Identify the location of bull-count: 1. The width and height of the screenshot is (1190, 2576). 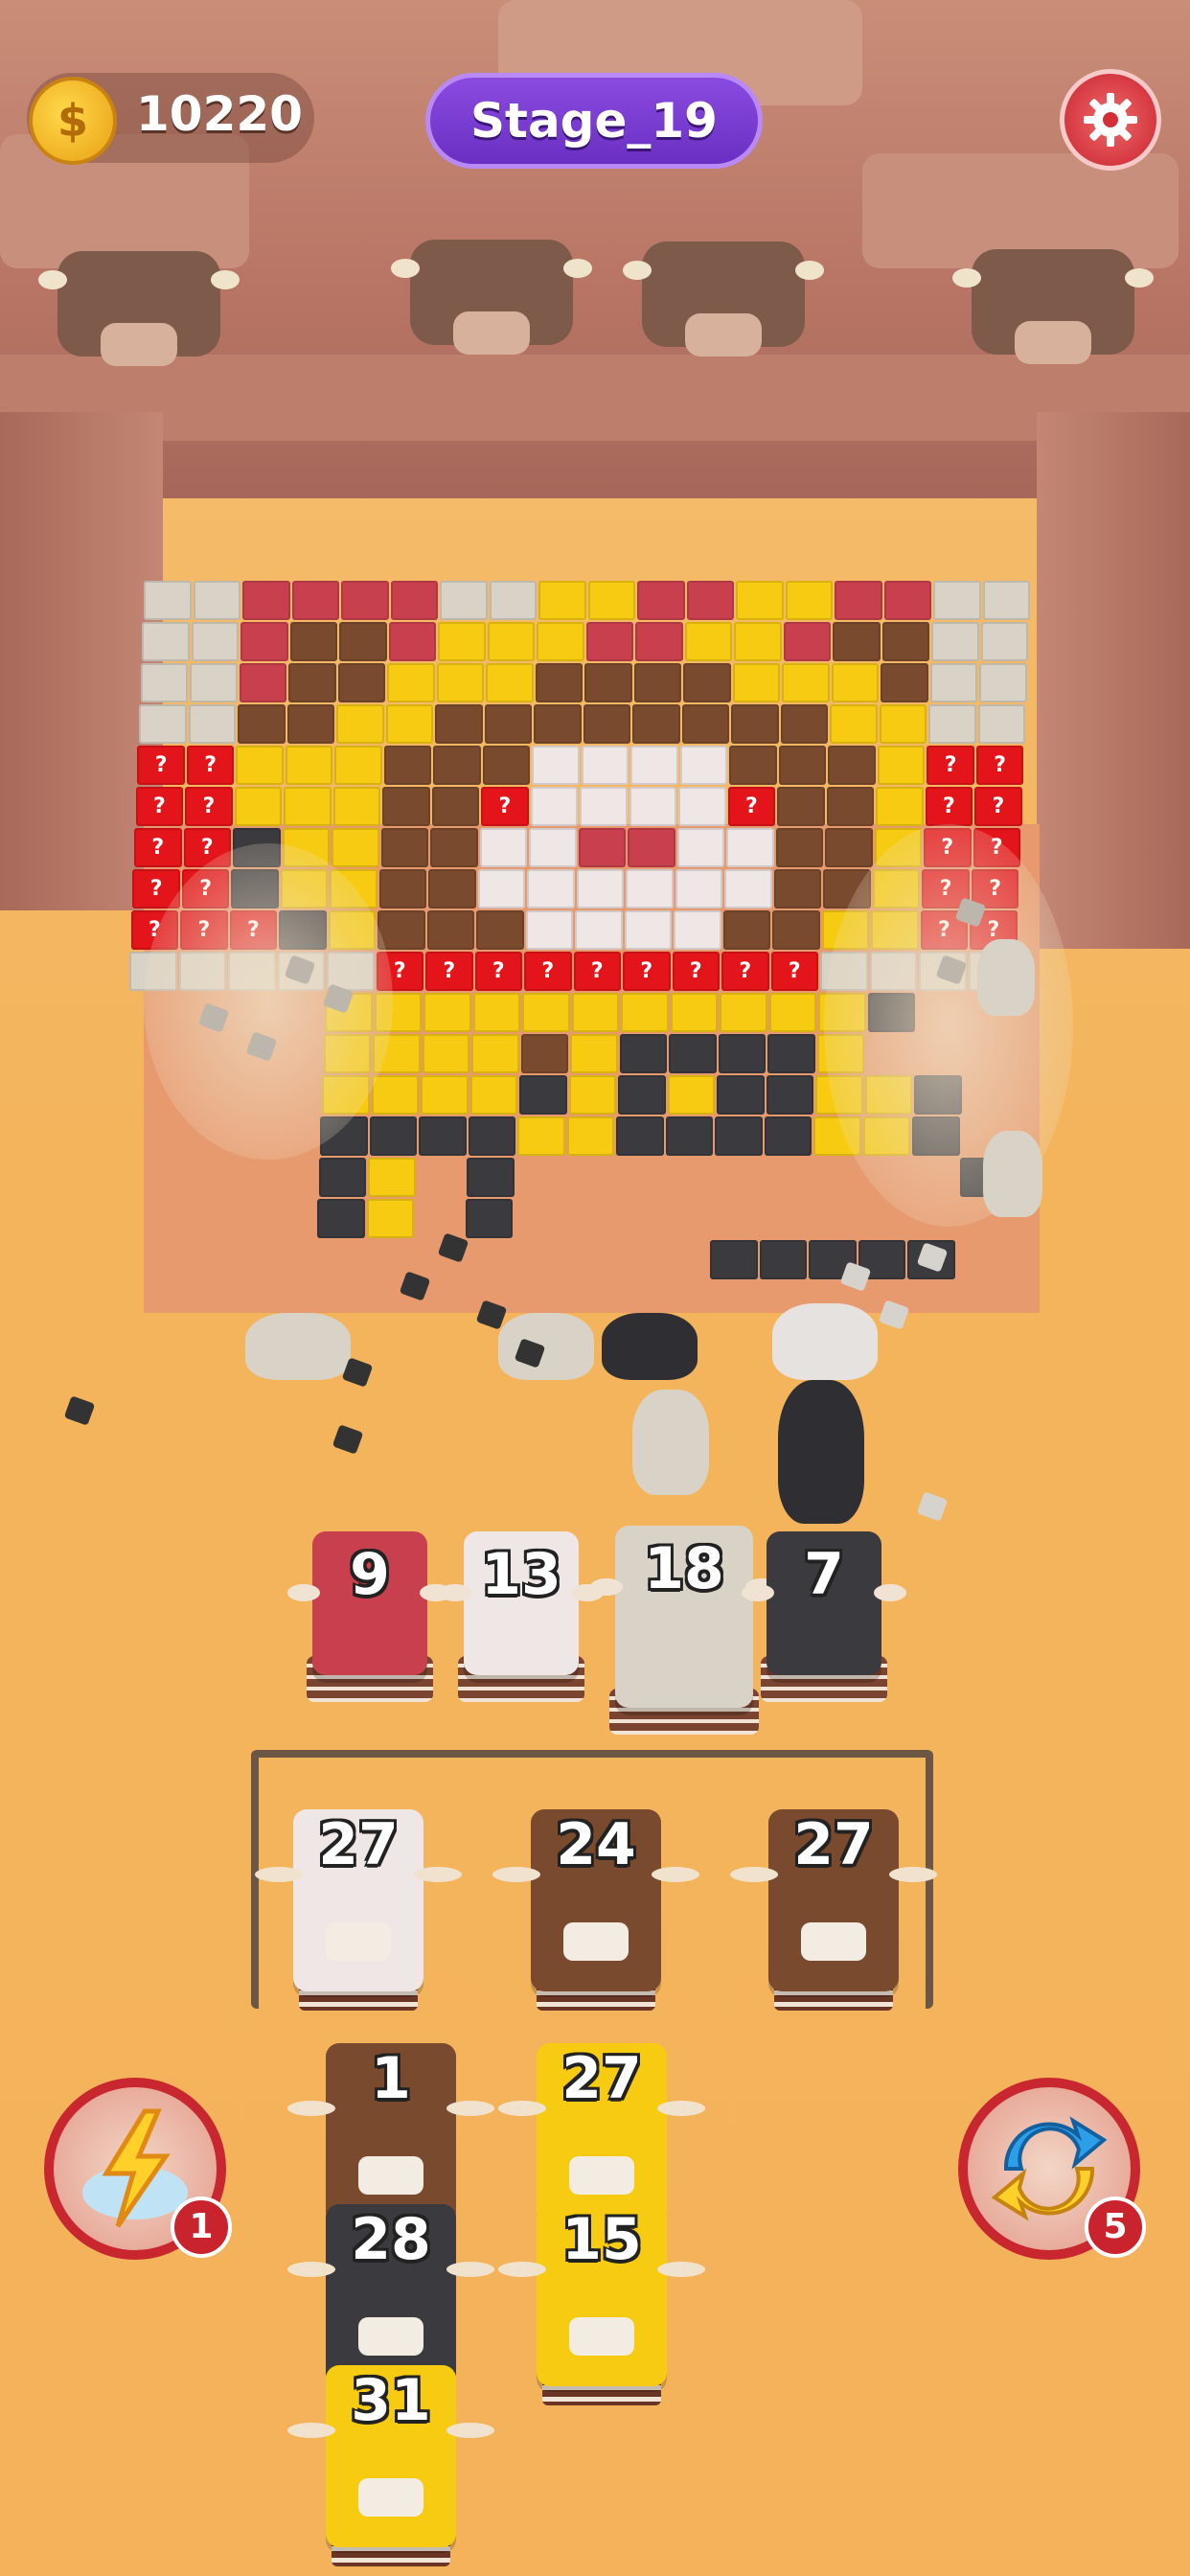
(391, 2078).